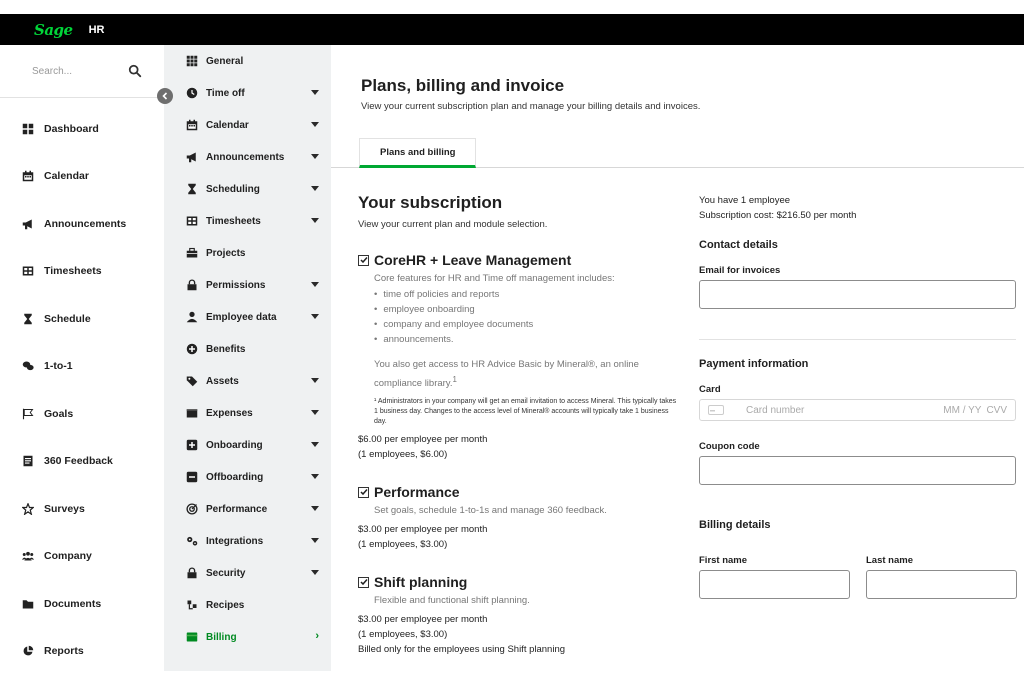 The height and width of the screenshot is (683, 1024). Describe the element at coordinates (417, 492) in the screenshot. I see `module-name: Performance` at that location.